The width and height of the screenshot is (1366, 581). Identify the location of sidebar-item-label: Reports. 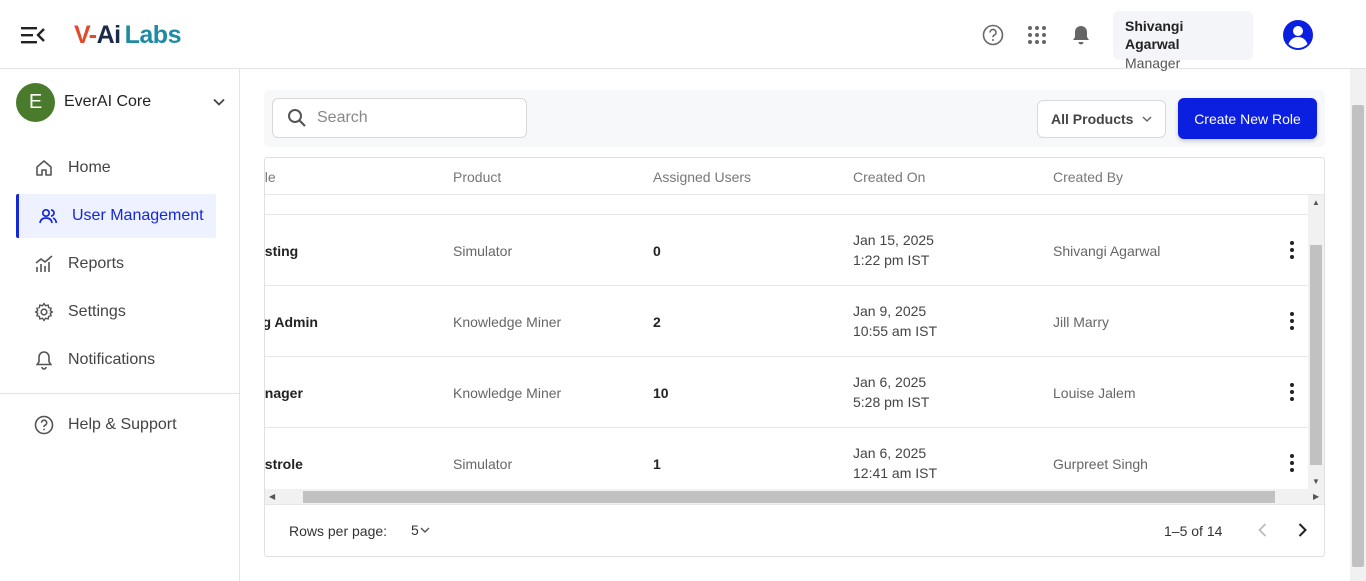
(96, 263).